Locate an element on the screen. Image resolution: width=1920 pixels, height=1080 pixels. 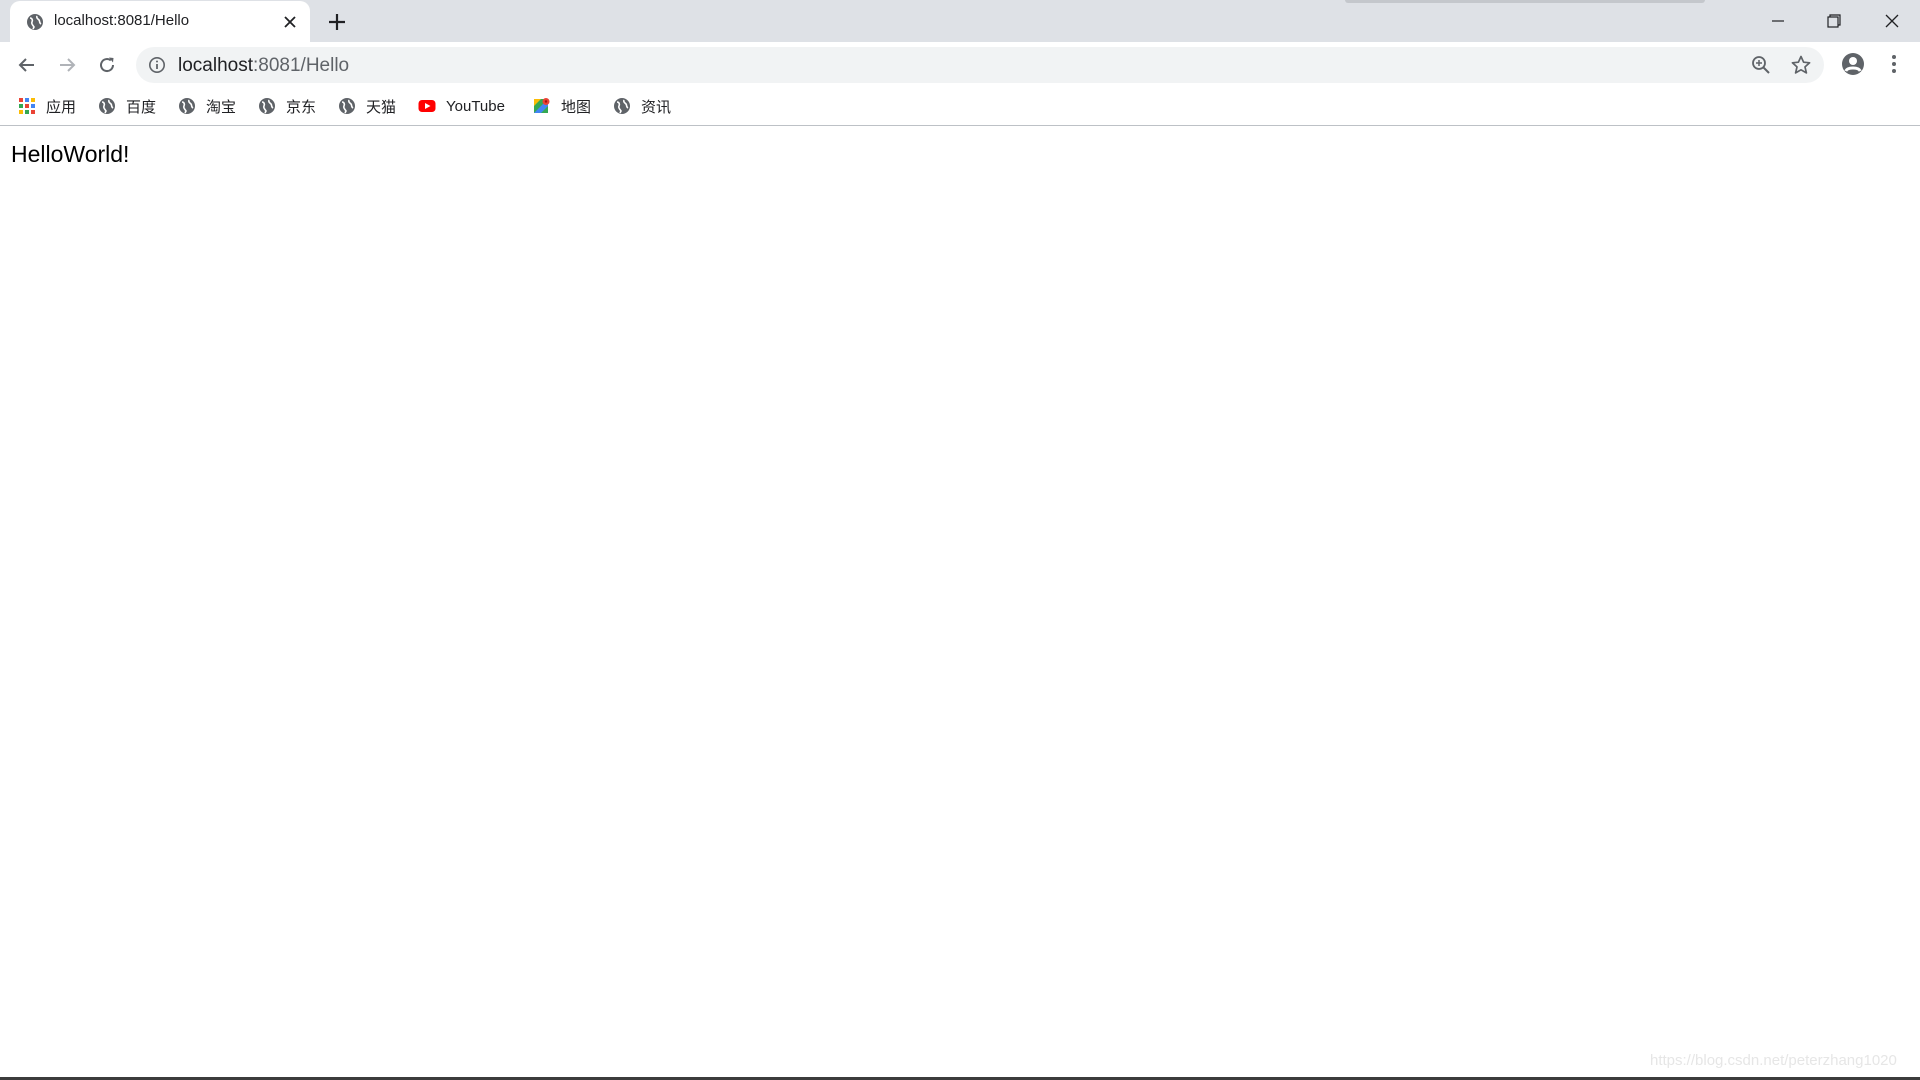
bookmark-apps: 应用 is located at coordinates (47, 106).